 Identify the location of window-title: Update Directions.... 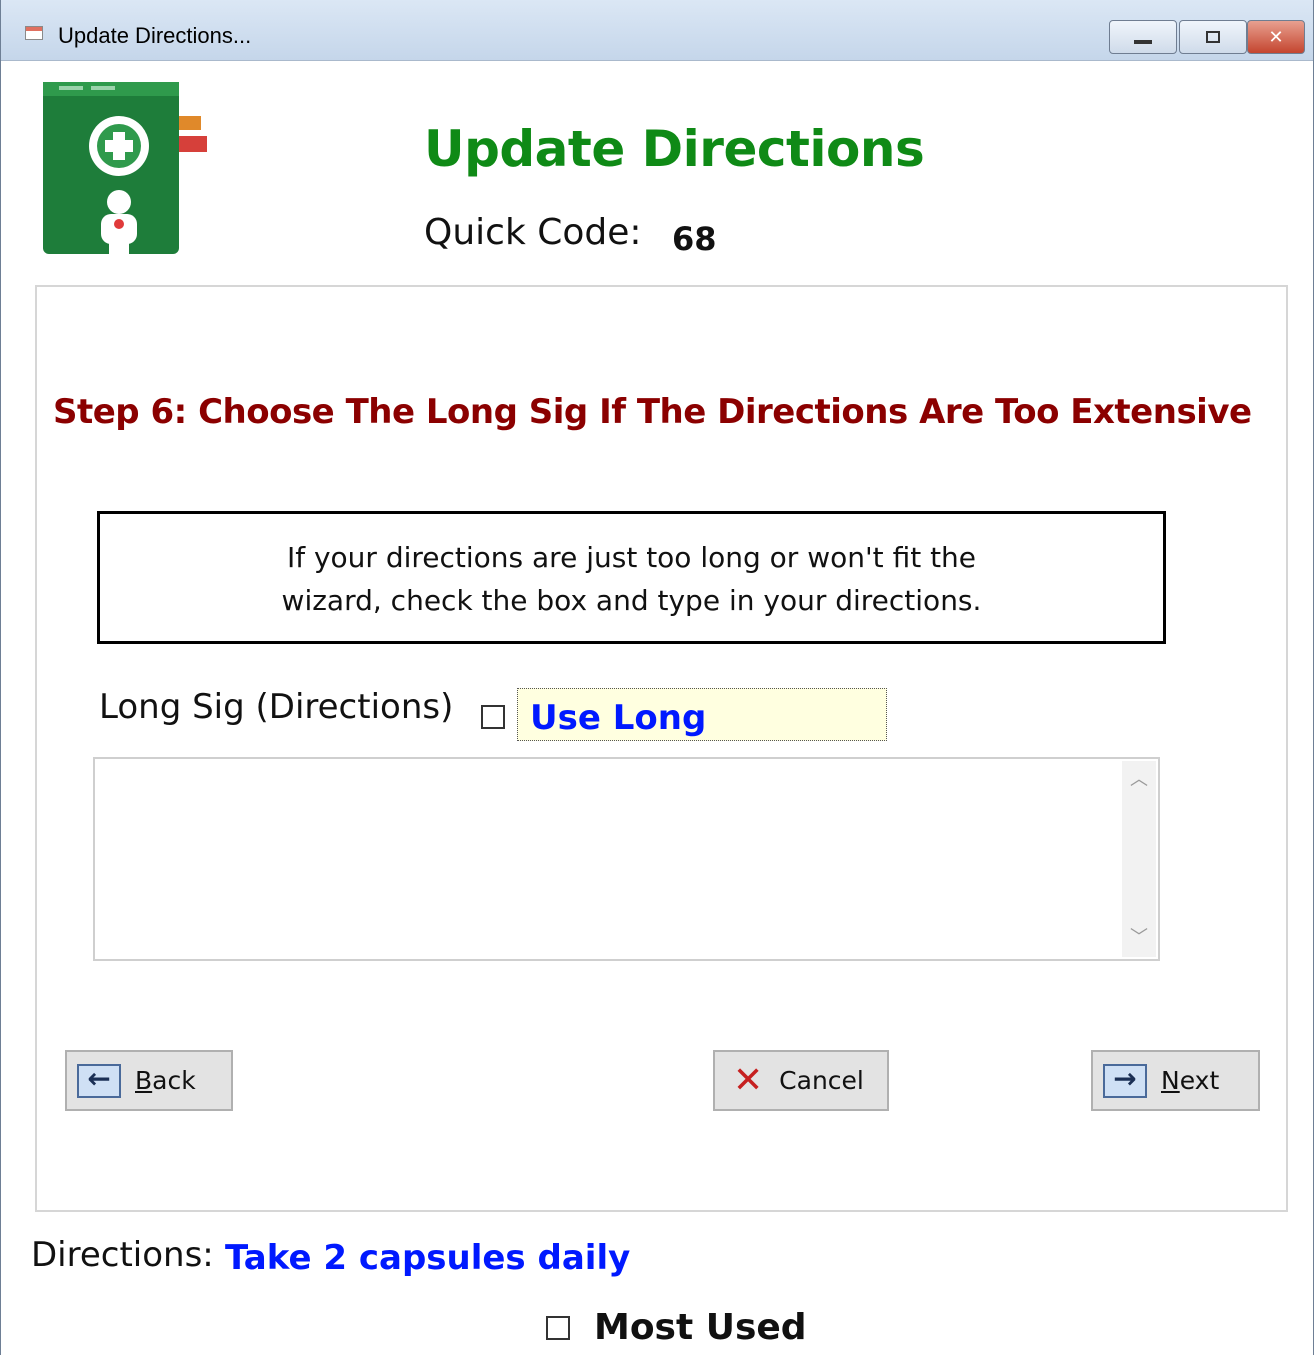
(155, 35).